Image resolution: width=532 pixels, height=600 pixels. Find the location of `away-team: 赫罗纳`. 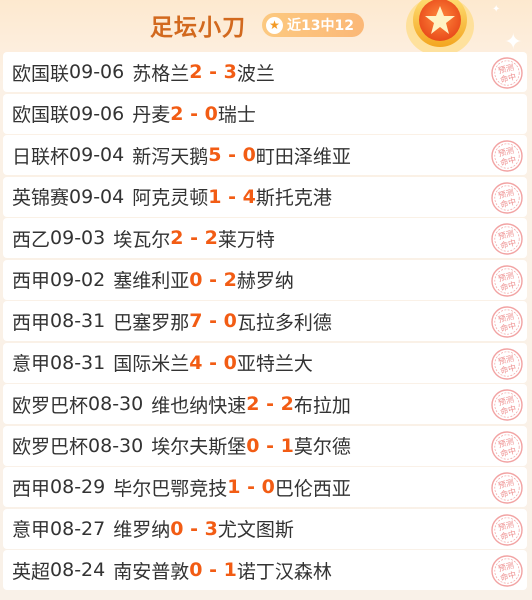

away-team: 赫罗纳 is located at coordinates (265, 281).